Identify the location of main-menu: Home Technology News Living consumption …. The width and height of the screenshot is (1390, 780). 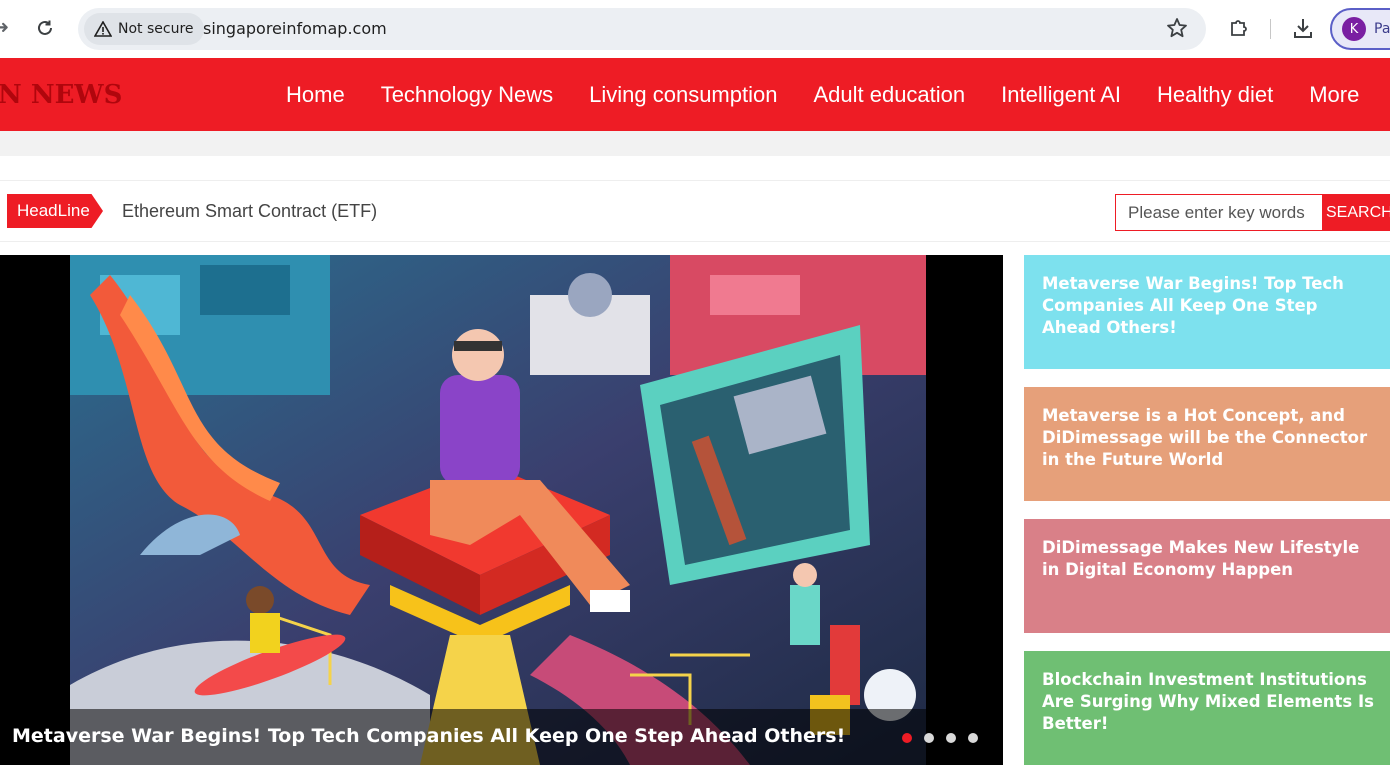
(822, 95).